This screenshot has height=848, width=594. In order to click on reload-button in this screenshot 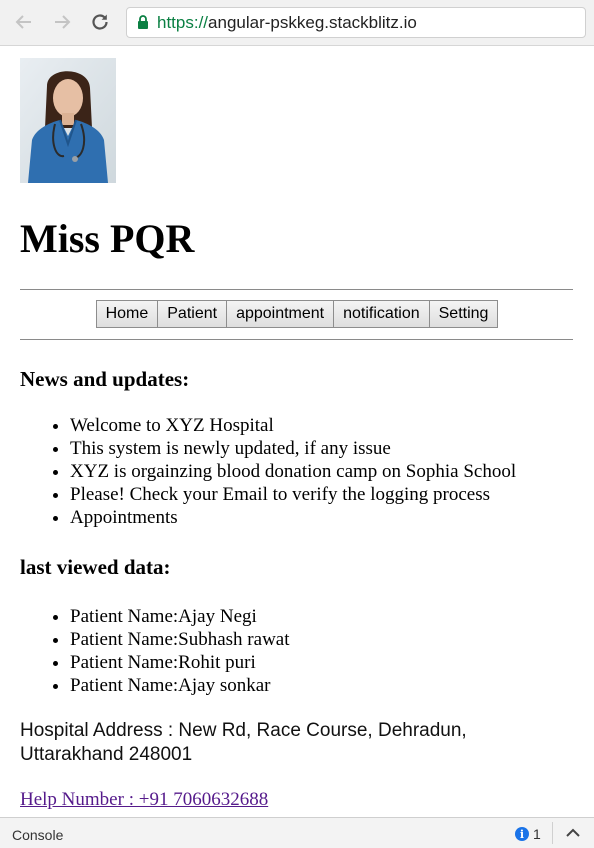, I will do `click(100, 22)`.